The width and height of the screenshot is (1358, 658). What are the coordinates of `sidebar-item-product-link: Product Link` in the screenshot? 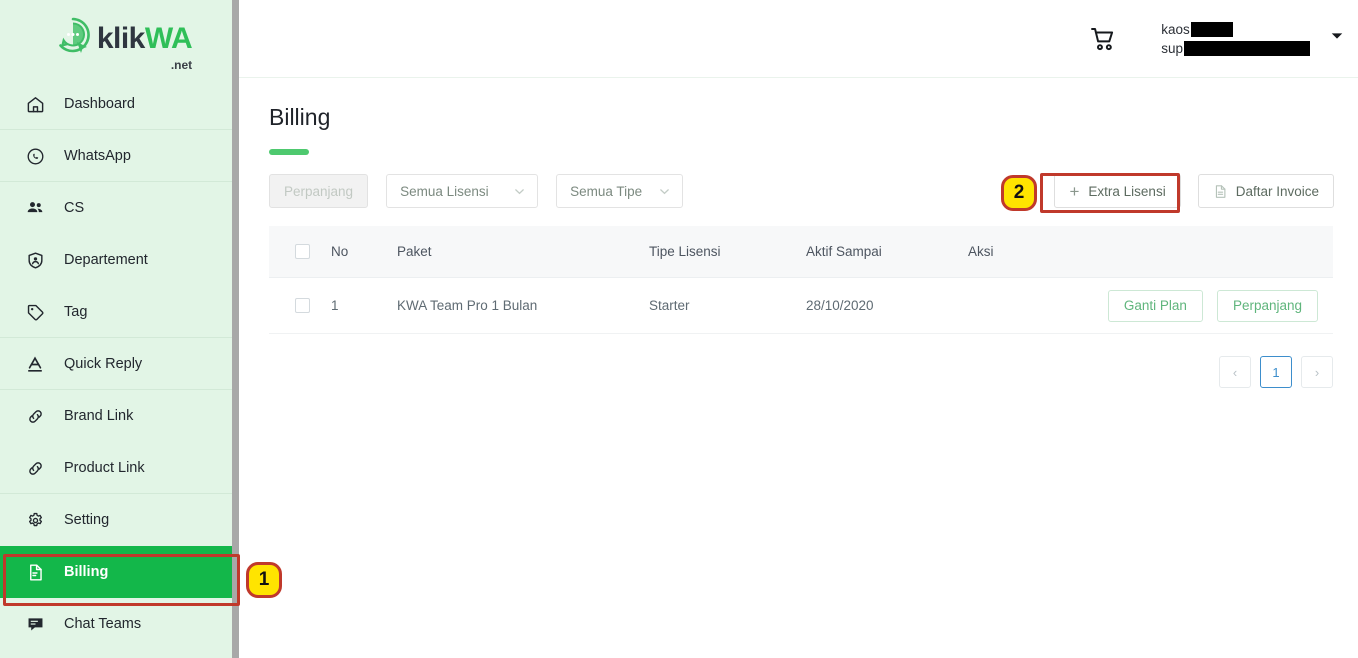 It's located at (119, 468).